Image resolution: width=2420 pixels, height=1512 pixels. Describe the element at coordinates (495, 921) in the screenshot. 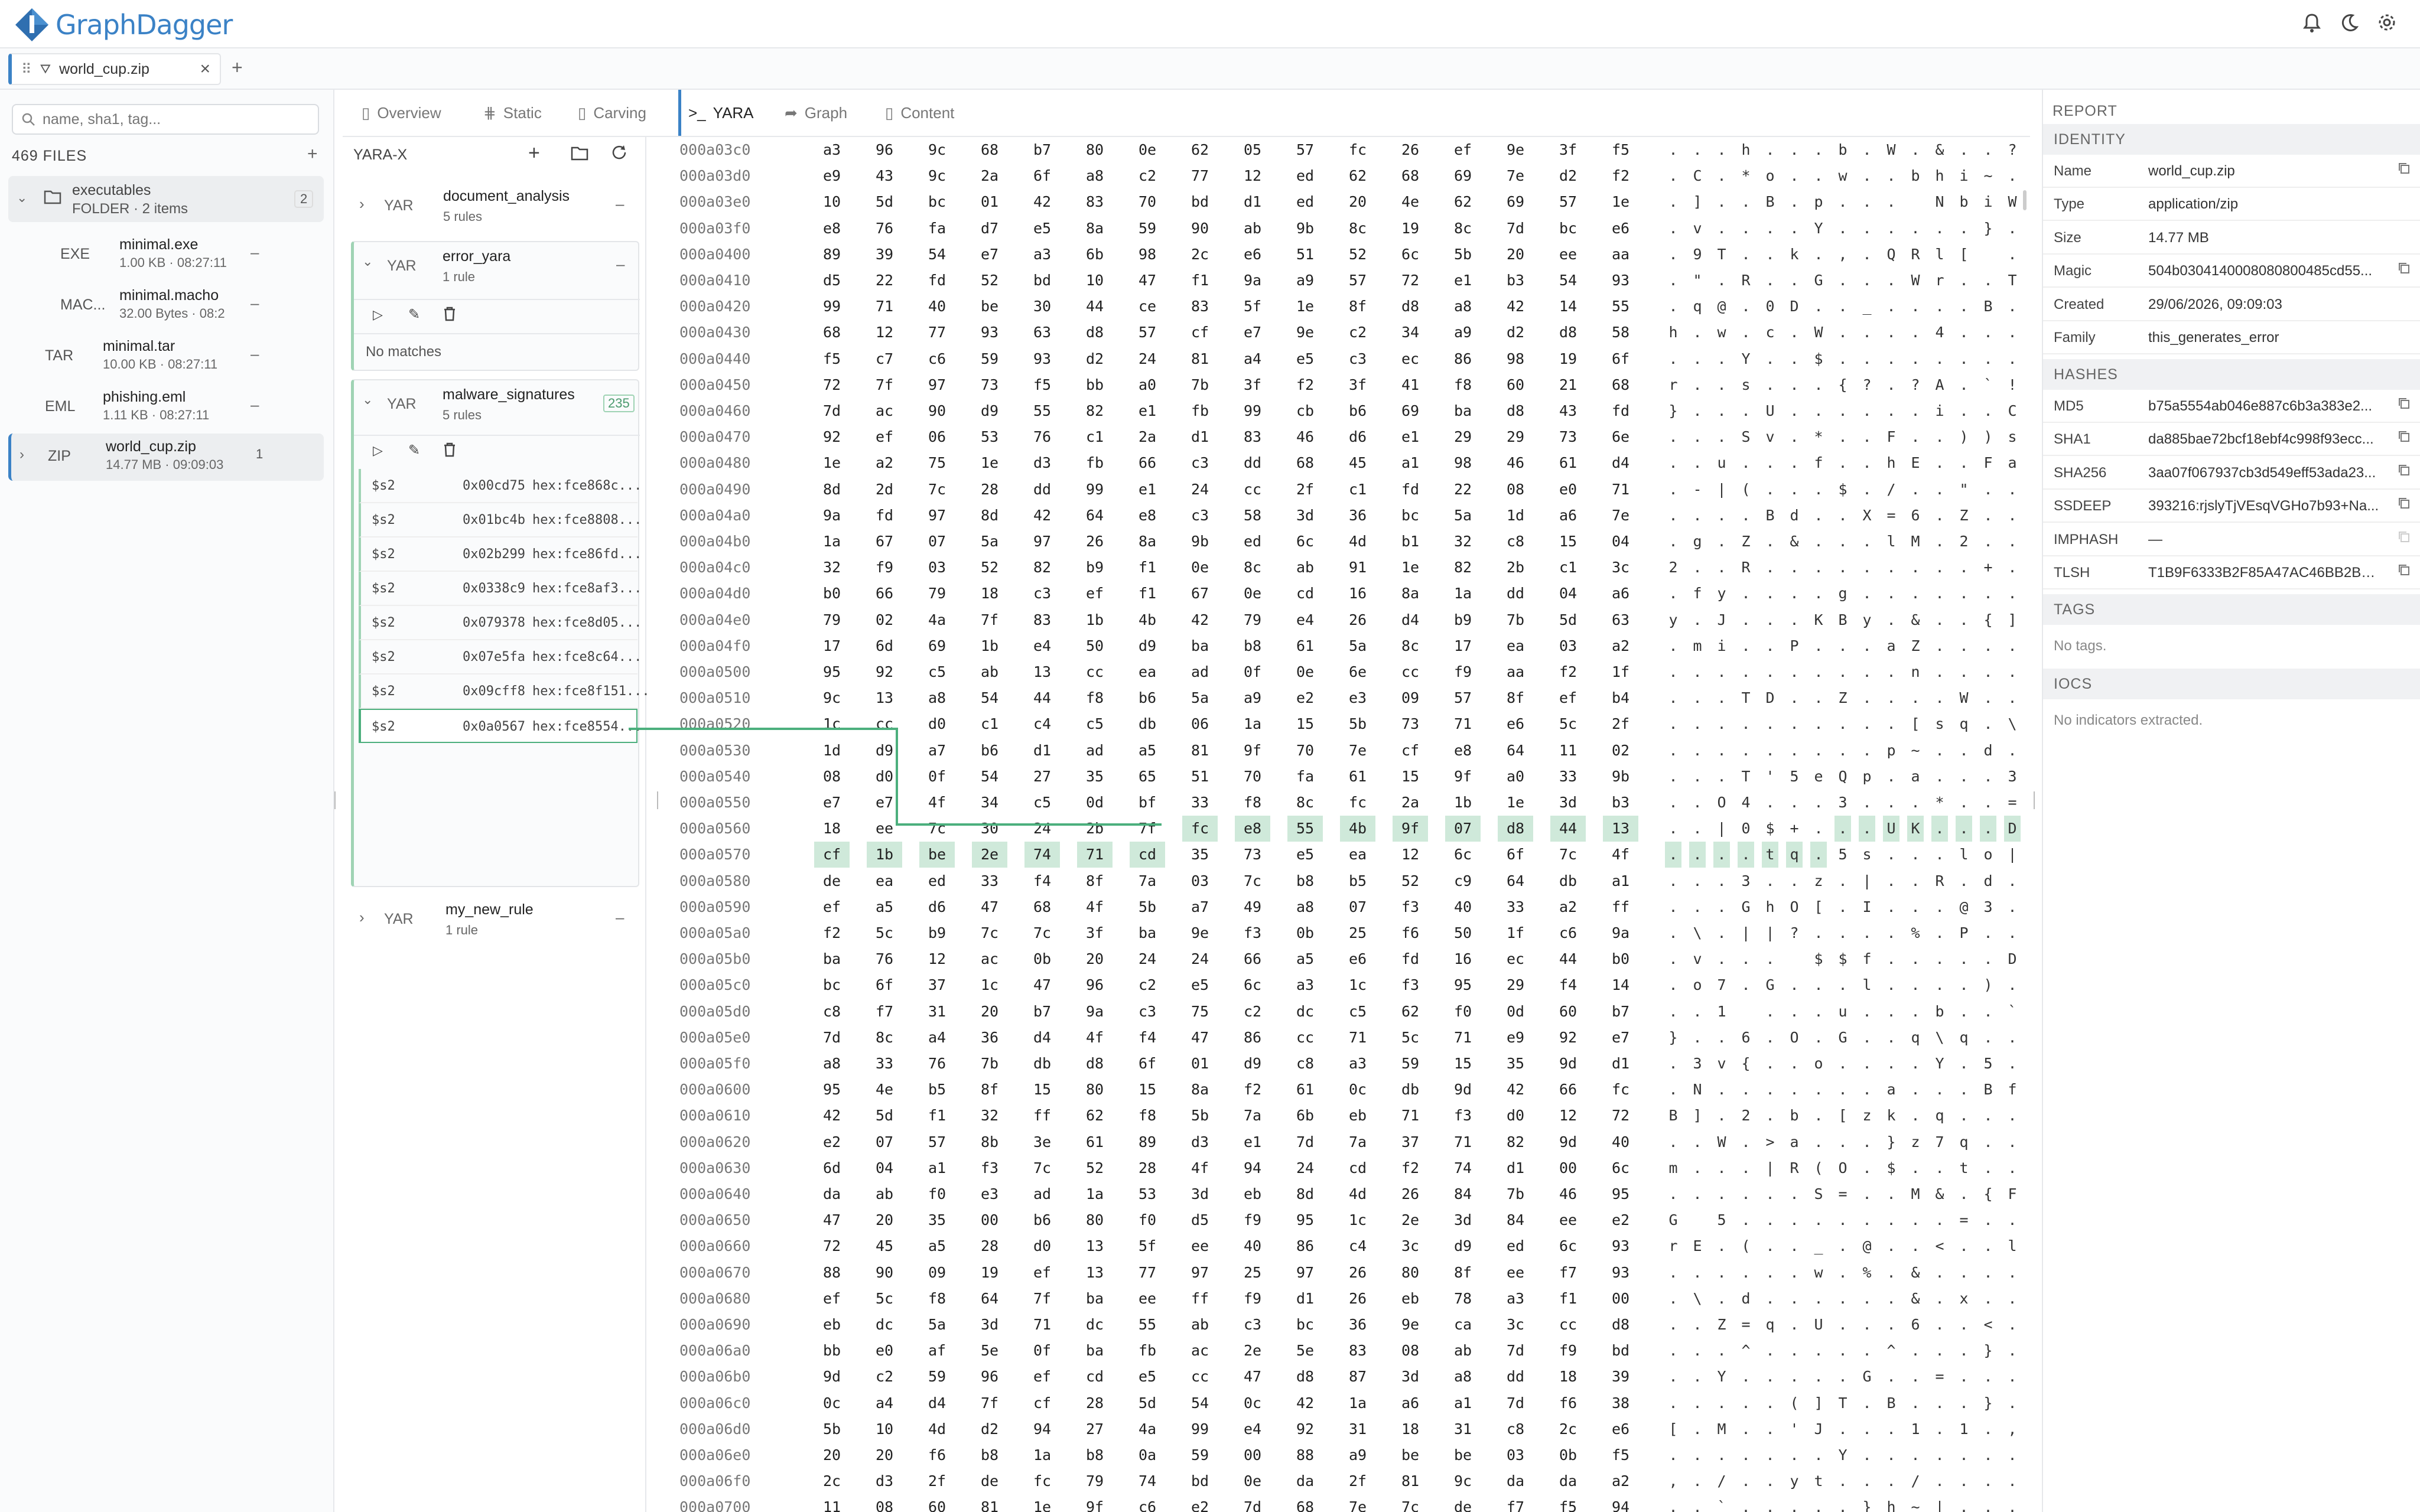

I see `rule-my-new-rule: › YAR my_new_rule 1 rule –` at that location.